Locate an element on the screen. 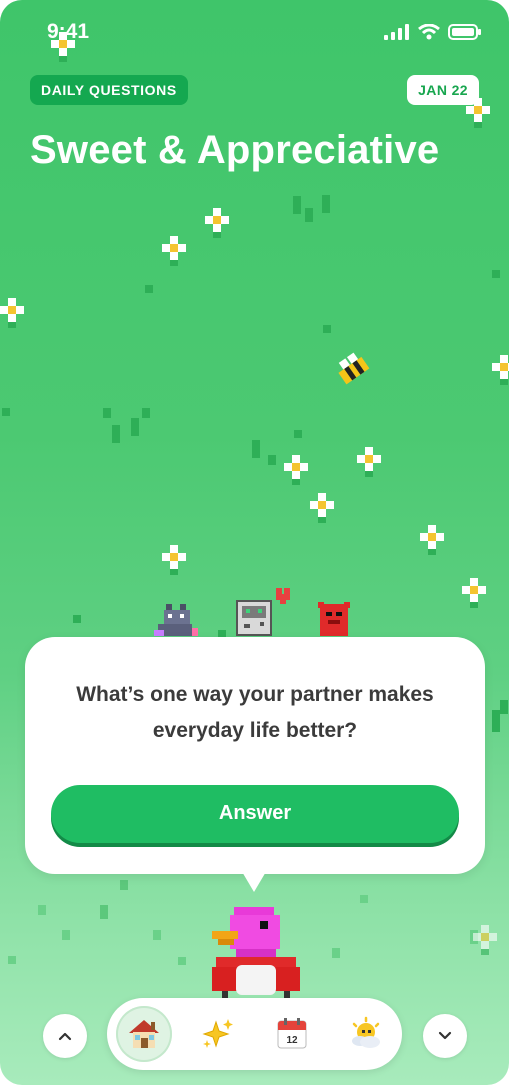 This screenshot has height=1085, width=509. signal-icon is located at coordinates (396, 32).